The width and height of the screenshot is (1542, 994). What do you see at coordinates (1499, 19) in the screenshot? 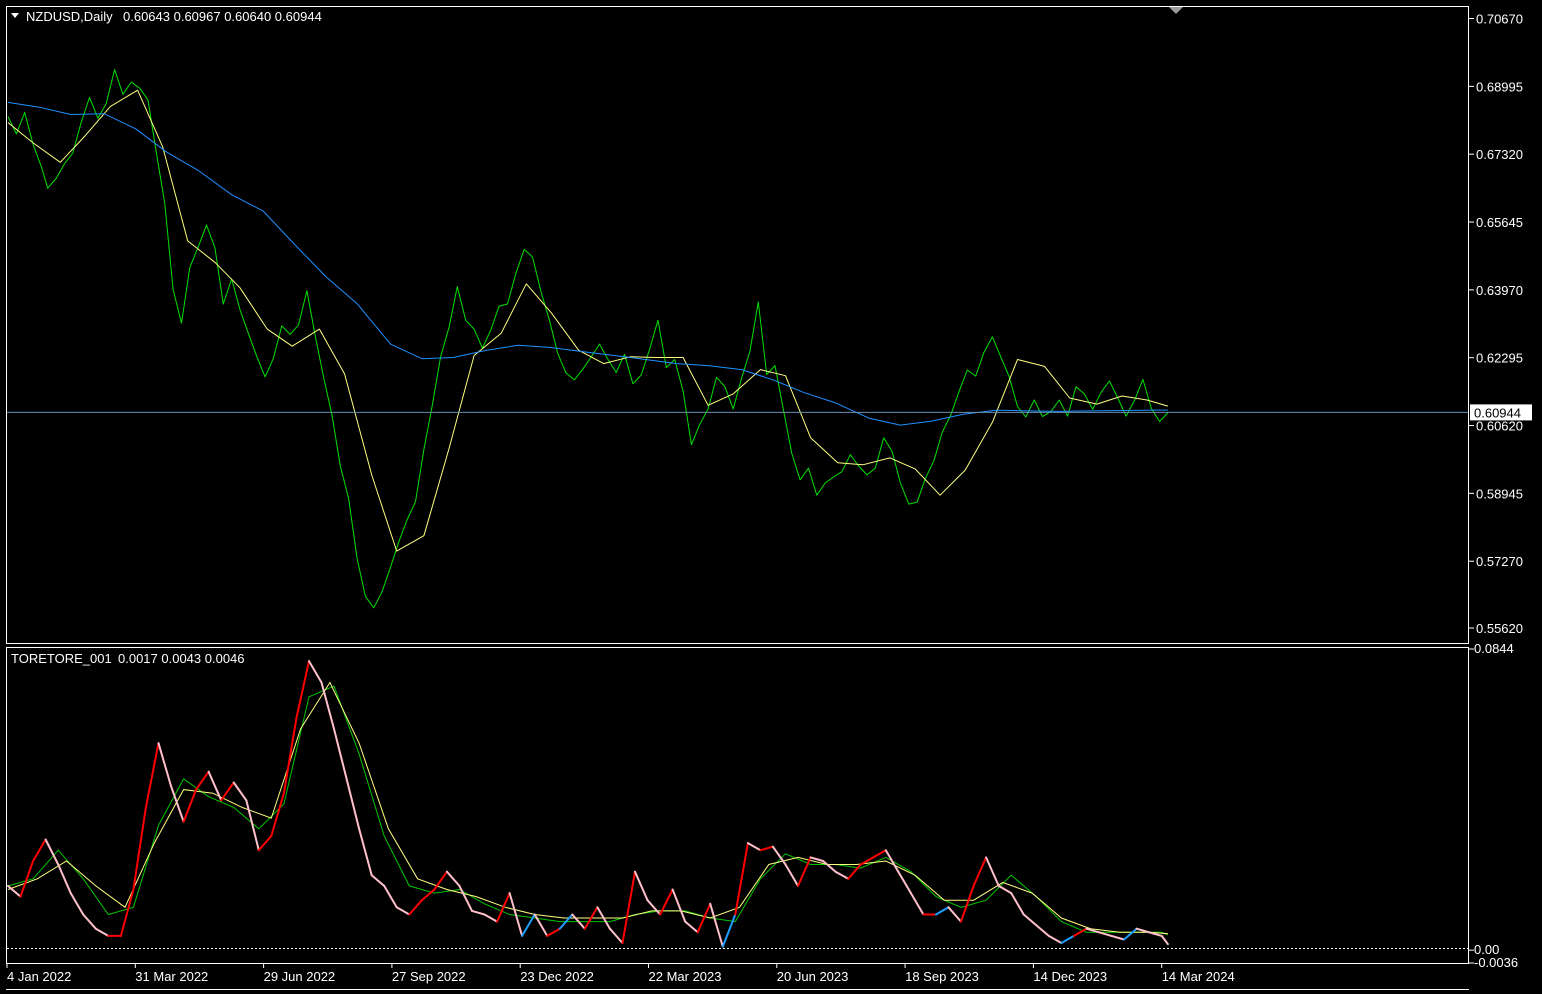
I see `price-tick-label: 0.70670` at bounding box center [1499, 19].